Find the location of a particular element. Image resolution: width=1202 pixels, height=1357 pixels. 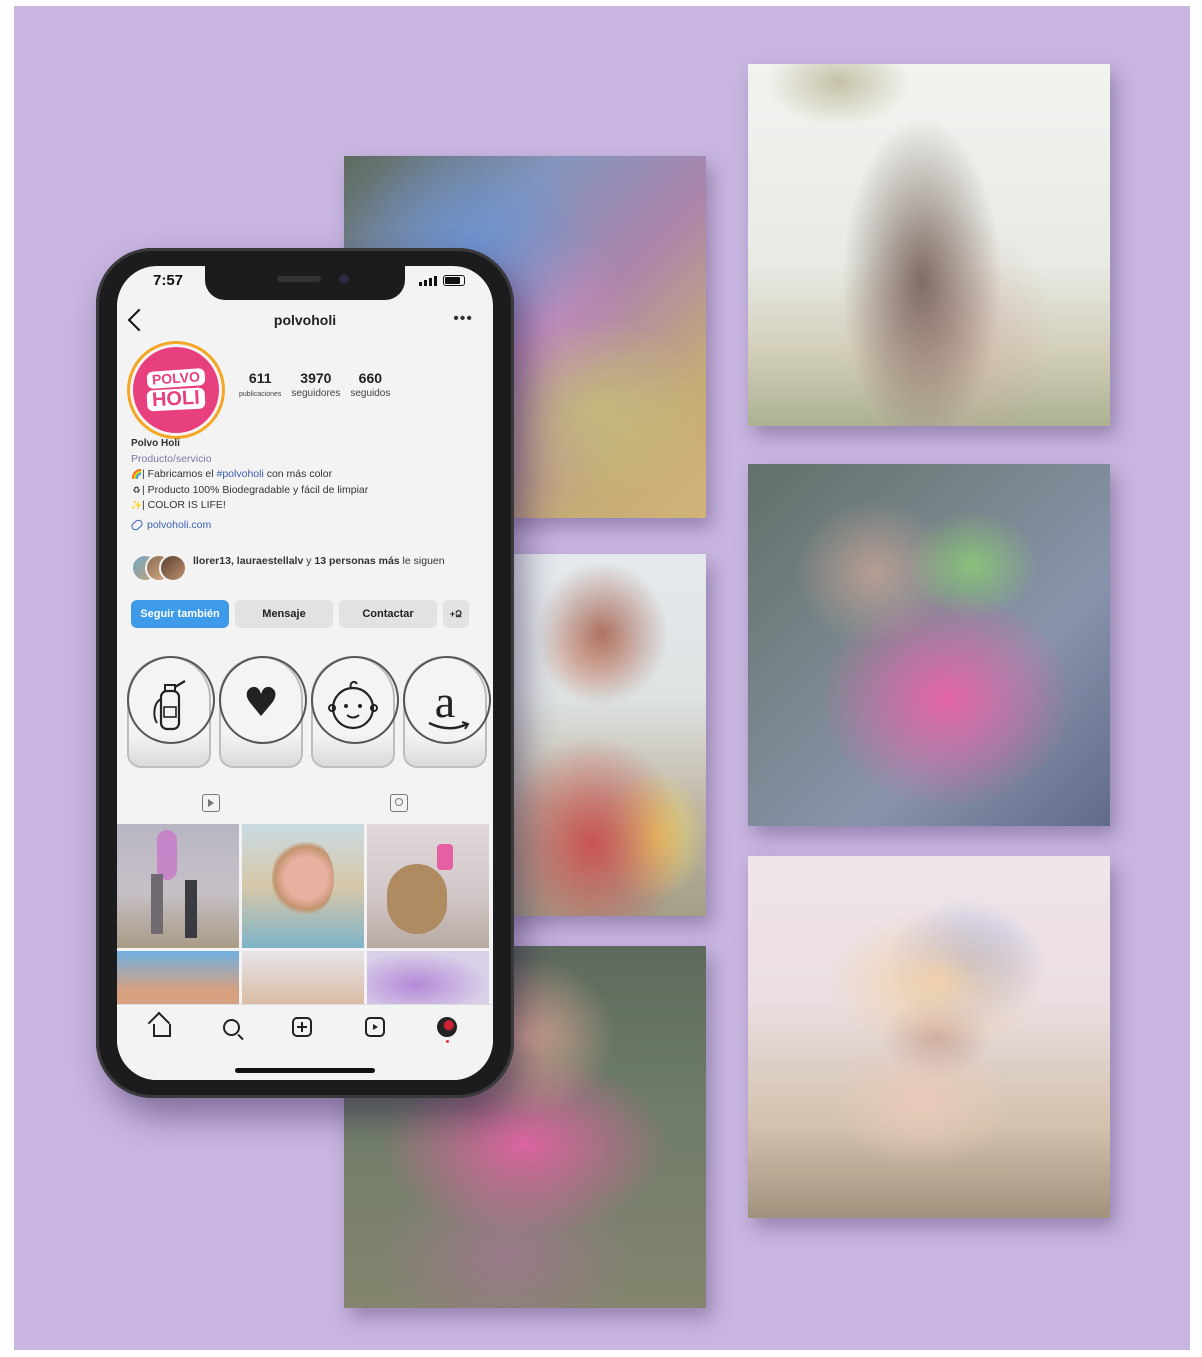

stat-value: 611 is located at coordinates (260, 378).